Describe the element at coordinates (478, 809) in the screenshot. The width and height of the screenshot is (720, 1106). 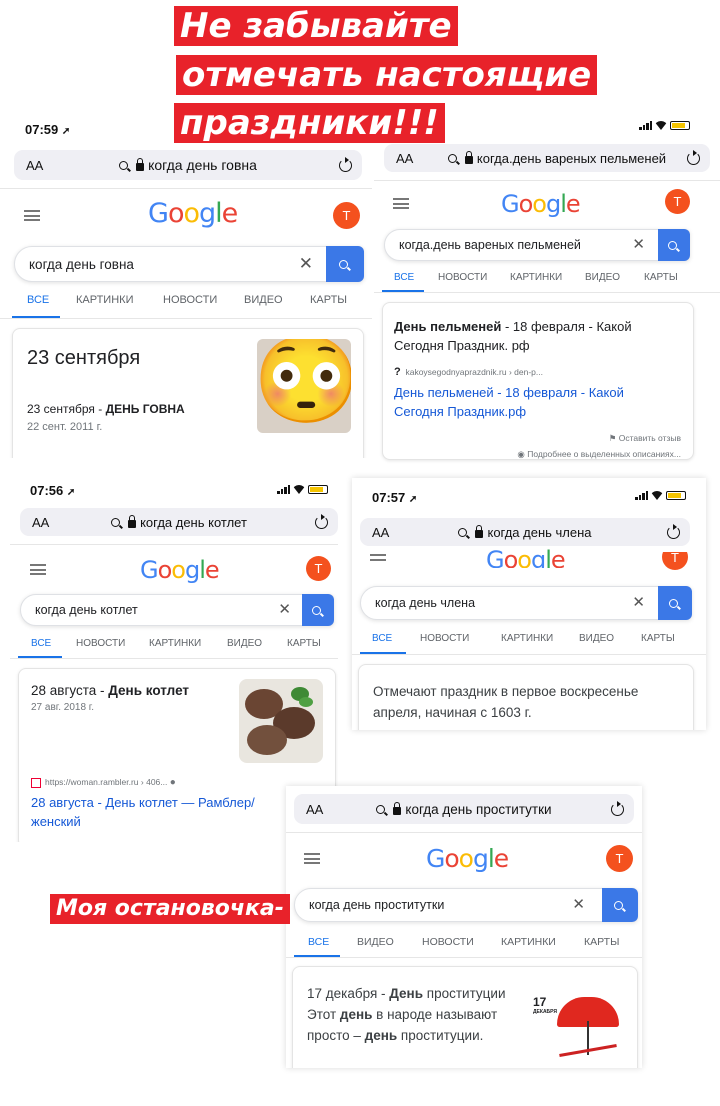
I see `url-text: когда день проститутки` at that location.